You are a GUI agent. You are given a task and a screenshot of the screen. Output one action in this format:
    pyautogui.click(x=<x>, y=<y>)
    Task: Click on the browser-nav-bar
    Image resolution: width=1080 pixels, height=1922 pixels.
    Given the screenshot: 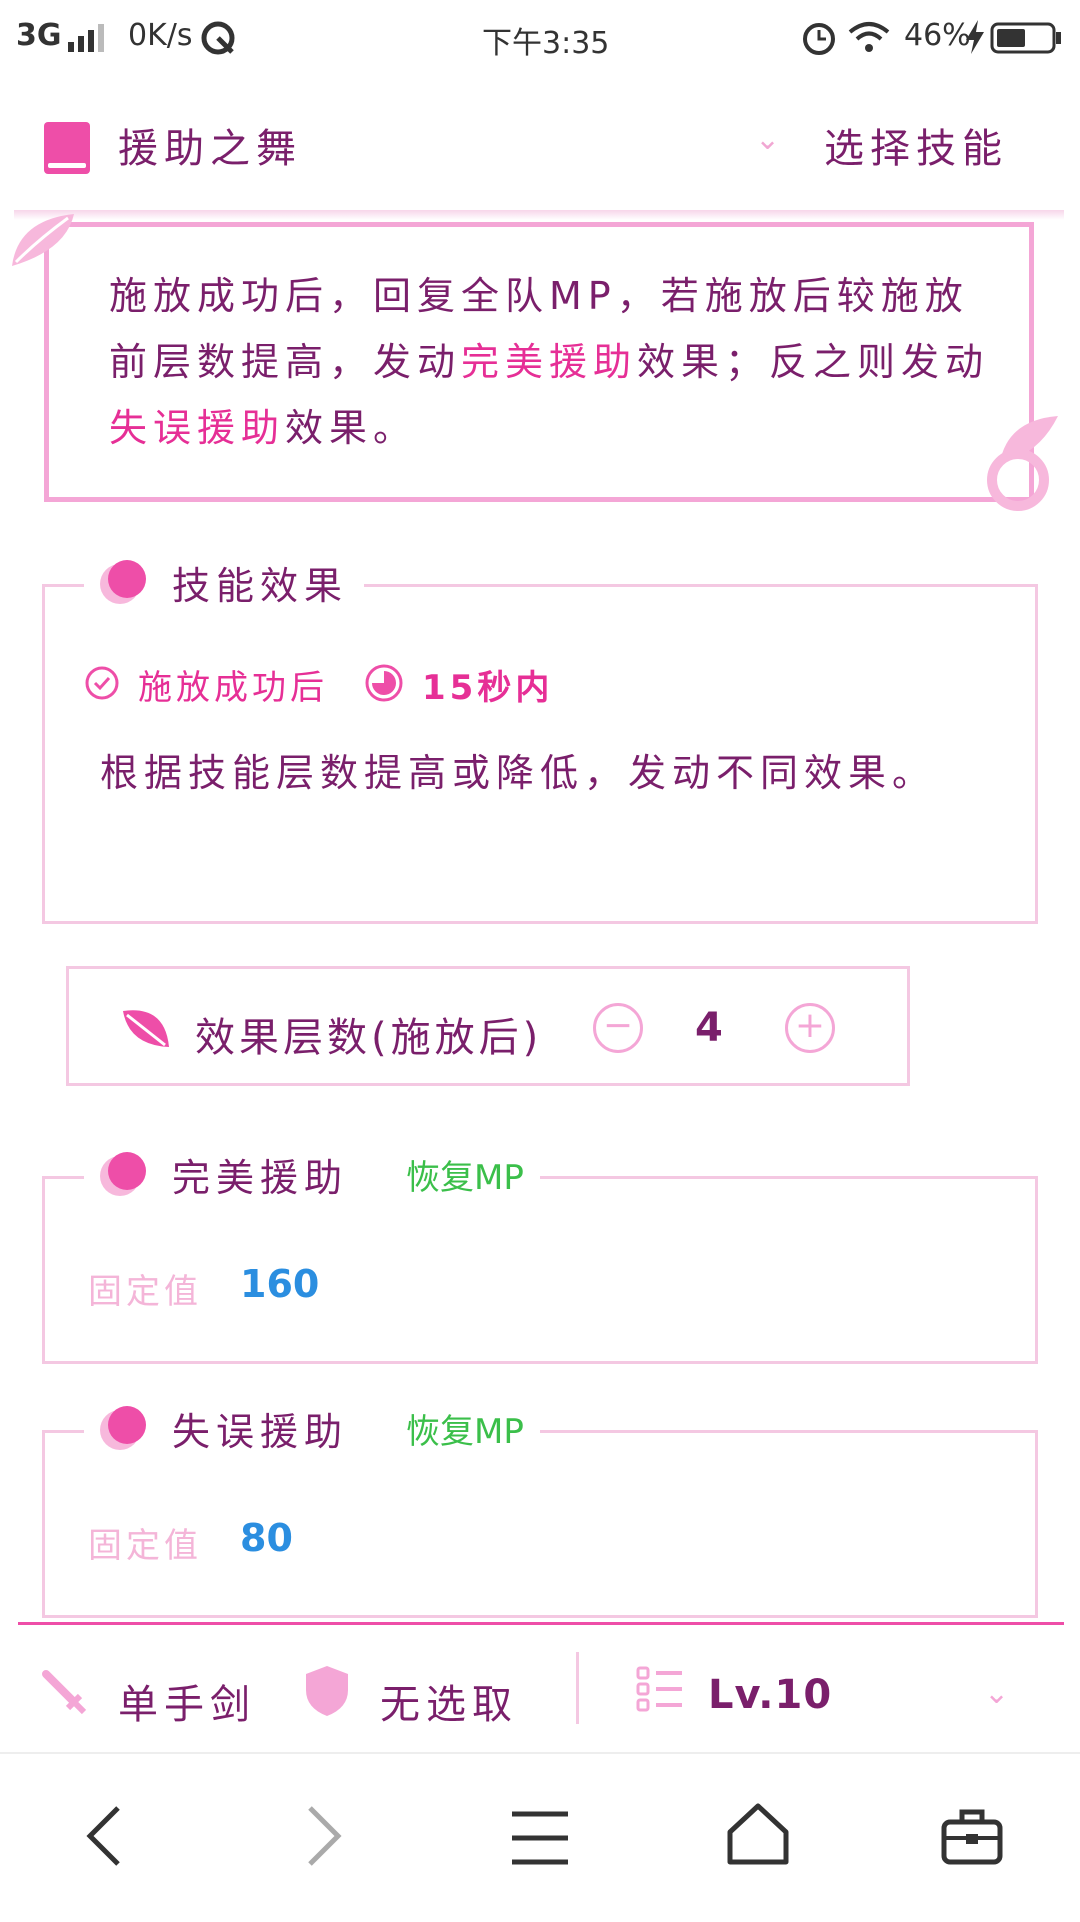 What is the action you would take?
    pyautogui.click(x=540, y=1837)
    